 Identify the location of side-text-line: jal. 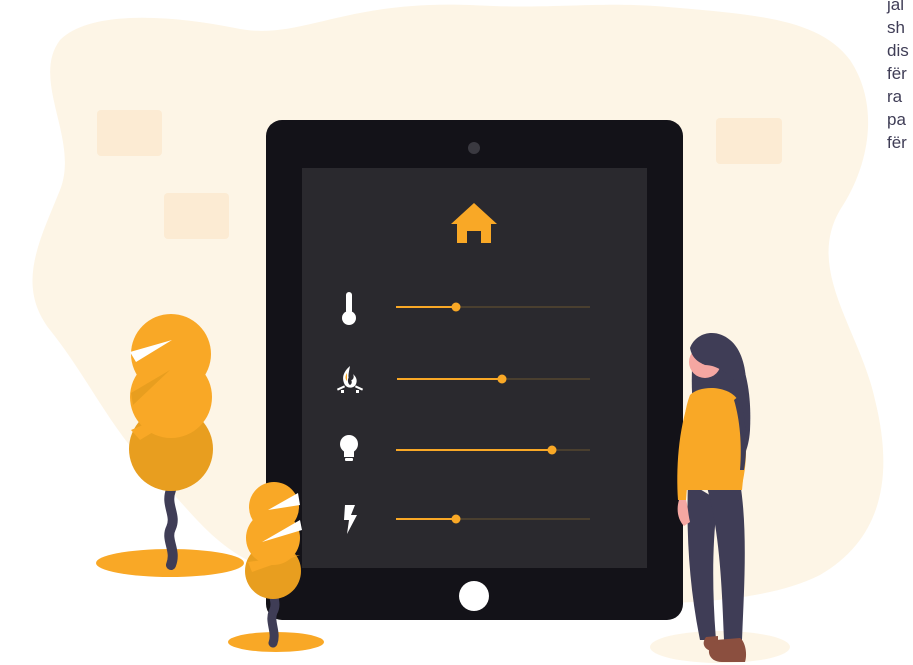
(896, 7).